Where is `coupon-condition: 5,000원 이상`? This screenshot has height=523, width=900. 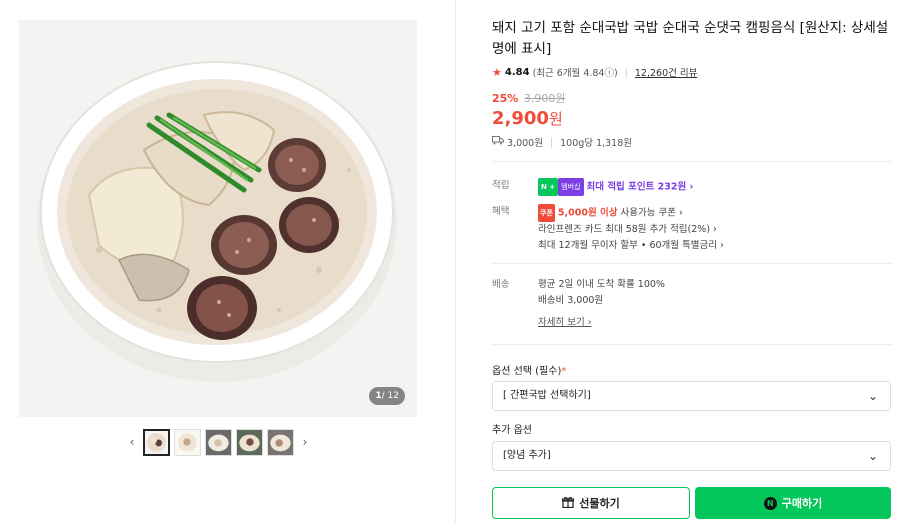
coupon-condition: 5,000원 이상 is located at coordinates (587, 213).